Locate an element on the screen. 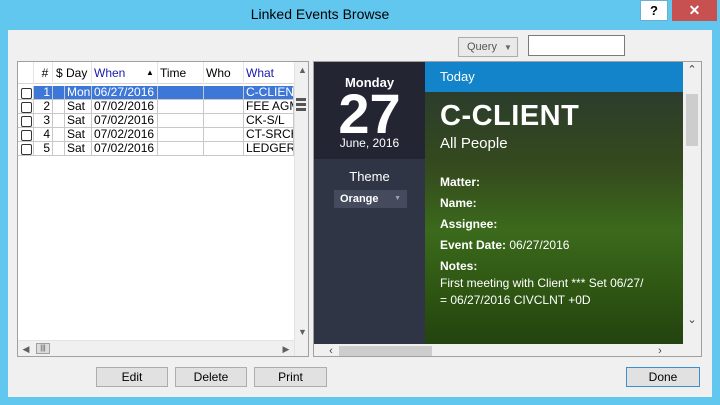 The width and height of the screenshot is (720, 405). query-dropdown: Query ▼ is located at coordinates (488, 47).